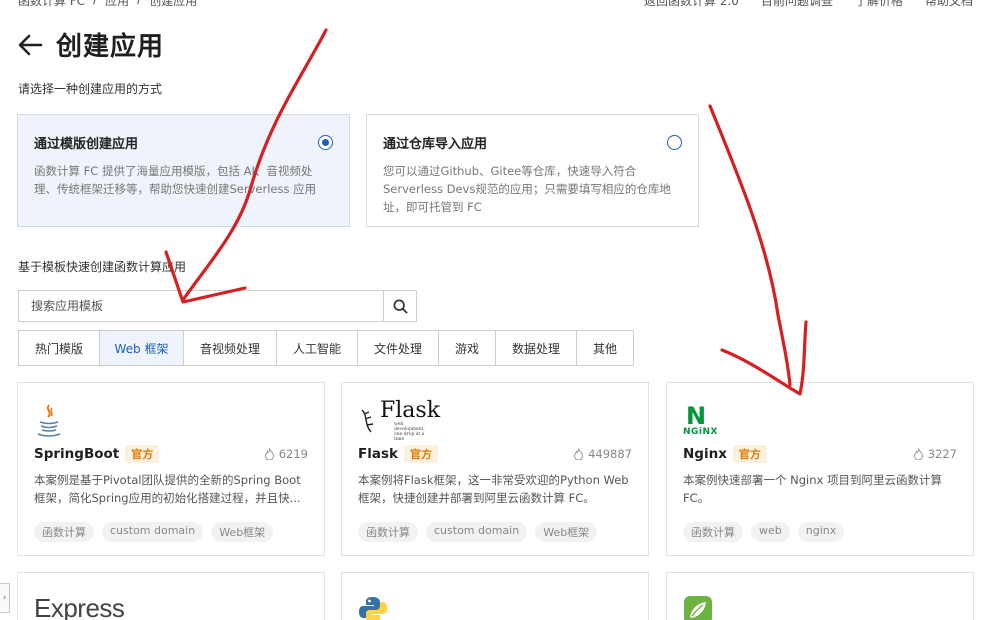 Image resolution: width=983 pixels, height=620 pixels. What do you see at coordinates (610, 454) in the screenshot?
I see `download-count-value: 449887` at bounding box center [610, 454].